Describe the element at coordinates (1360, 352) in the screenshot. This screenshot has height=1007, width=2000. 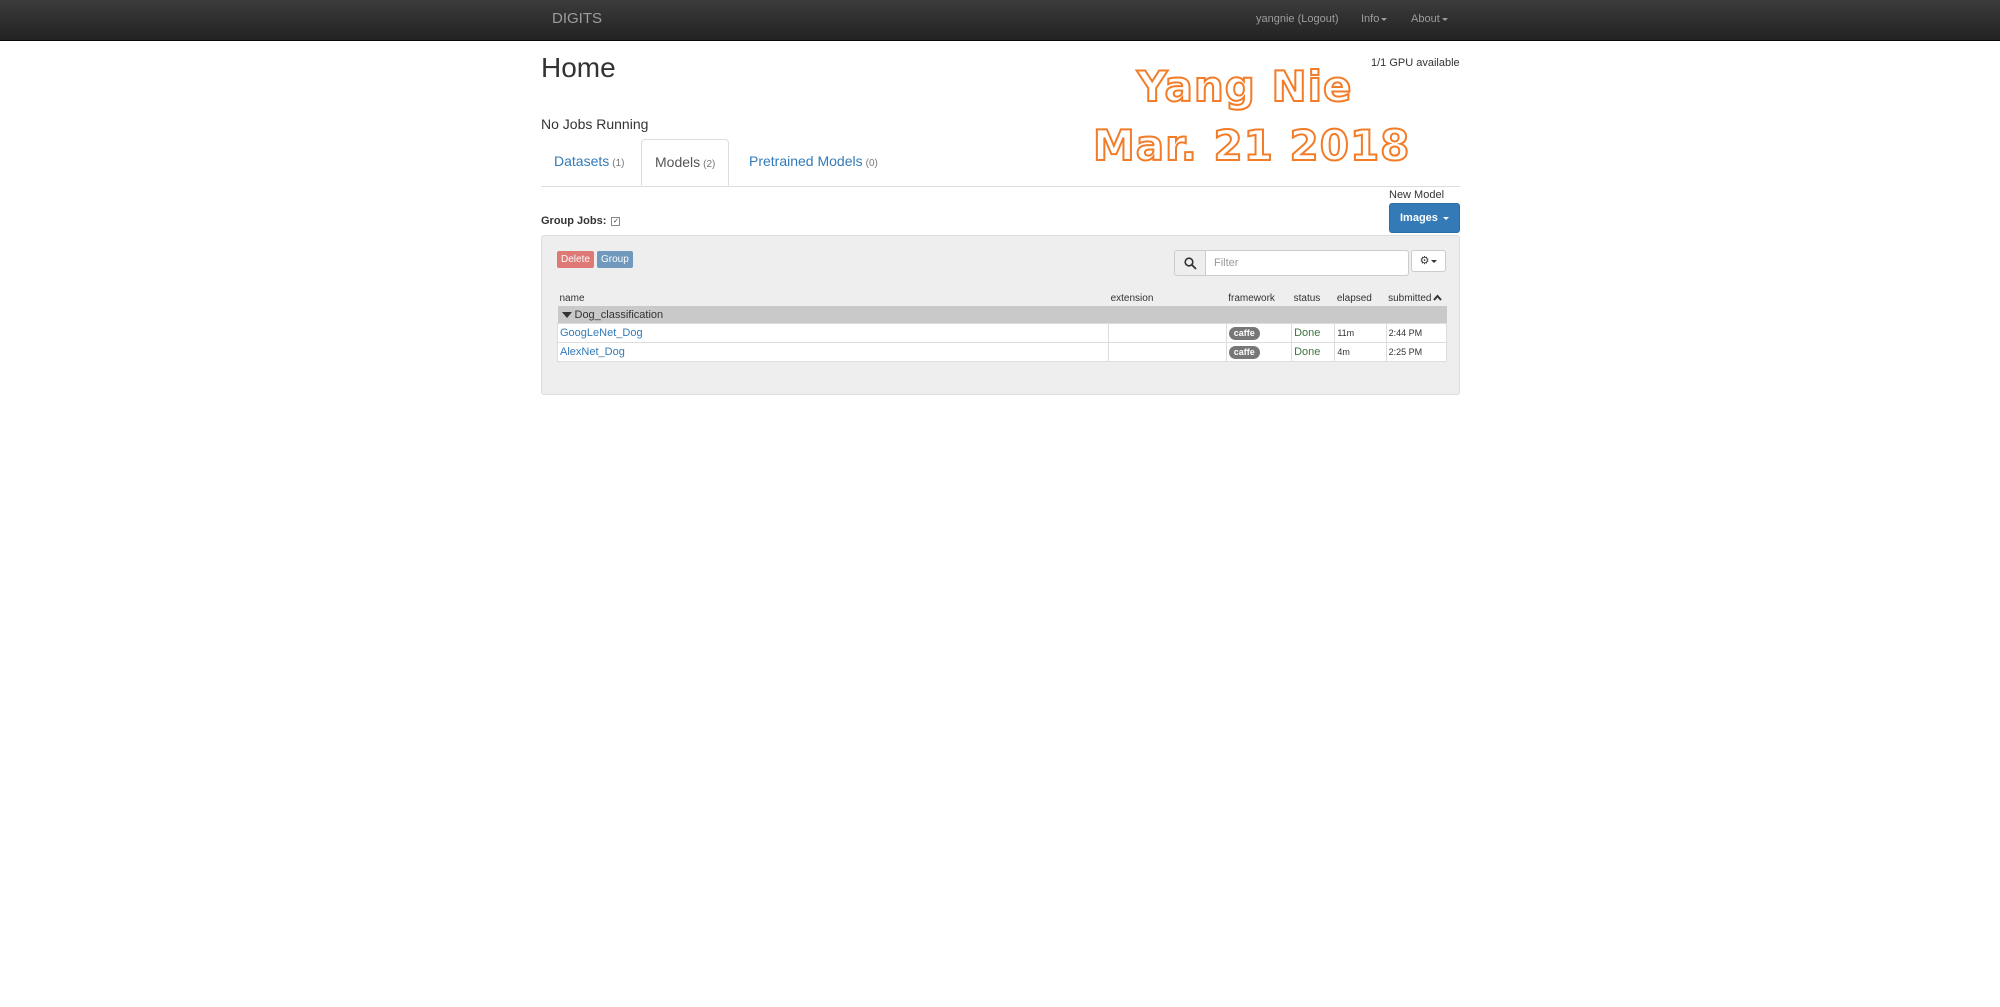
I see `job-elapsed-cell: 4m` at that location.